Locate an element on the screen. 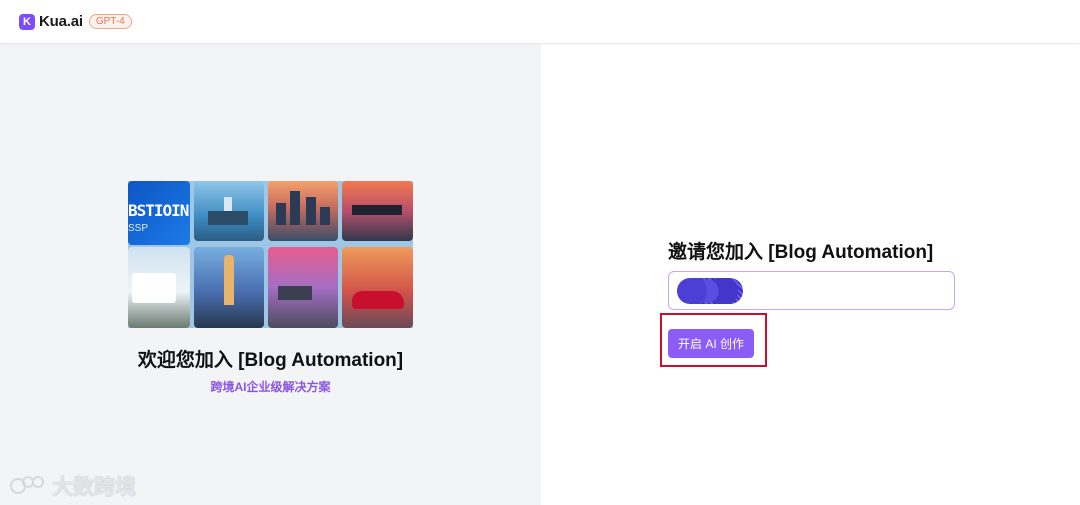  model-badge: GPT-4 is located at coordinates (110, 21).